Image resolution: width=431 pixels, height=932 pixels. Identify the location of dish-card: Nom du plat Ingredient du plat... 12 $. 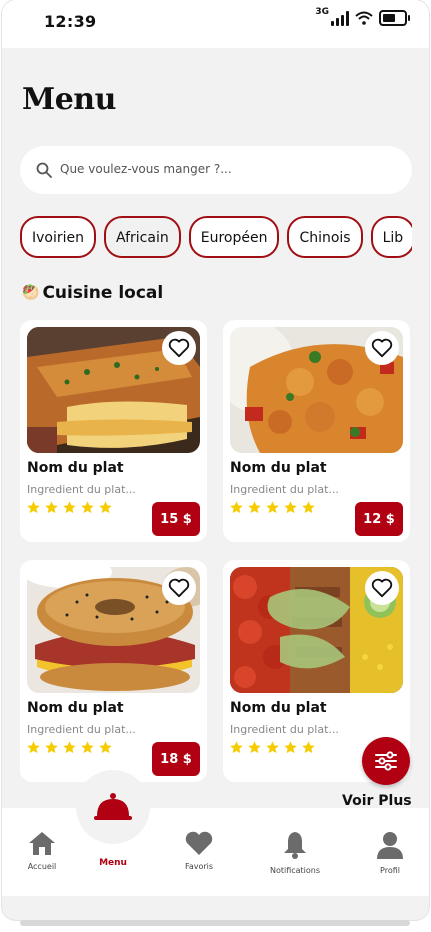
(316, 431).